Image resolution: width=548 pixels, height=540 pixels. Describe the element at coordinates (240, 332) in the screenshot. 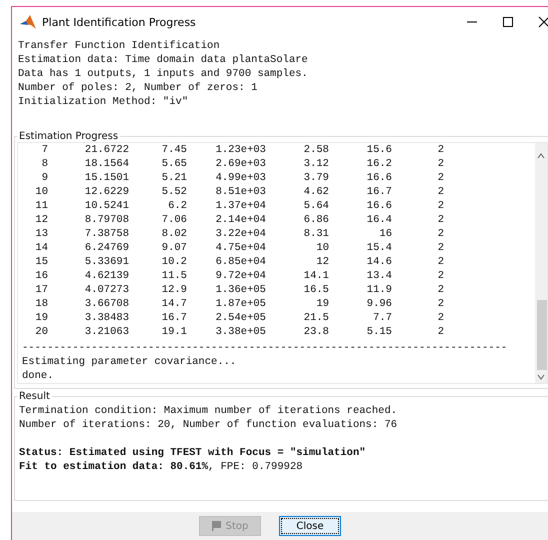

I see `table-cell-text: 3.38e+05` at that location.